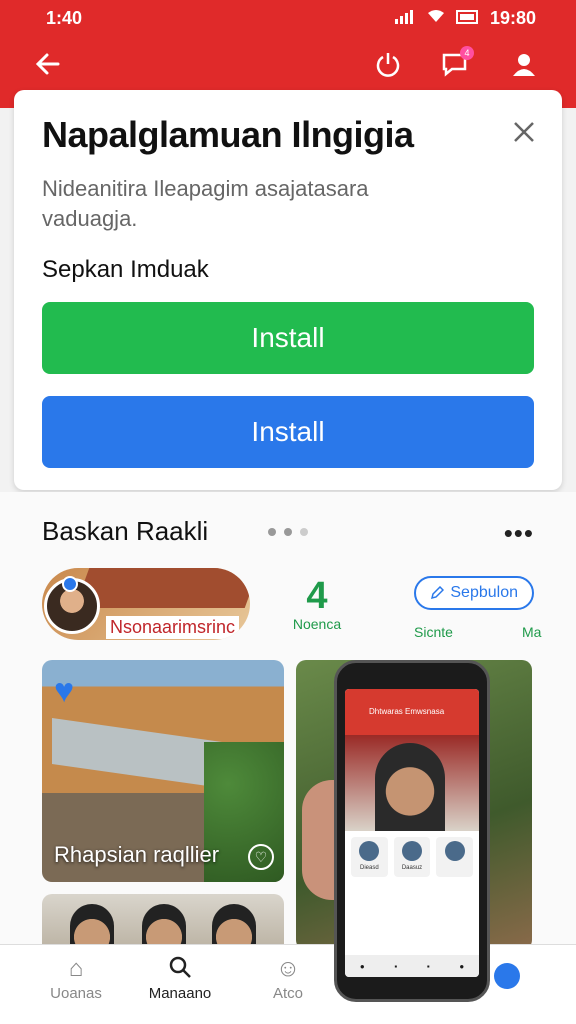 This screenshot has height=1024, width=576. I want to click on section-title: Baskan Raakli, so click(125, 531).